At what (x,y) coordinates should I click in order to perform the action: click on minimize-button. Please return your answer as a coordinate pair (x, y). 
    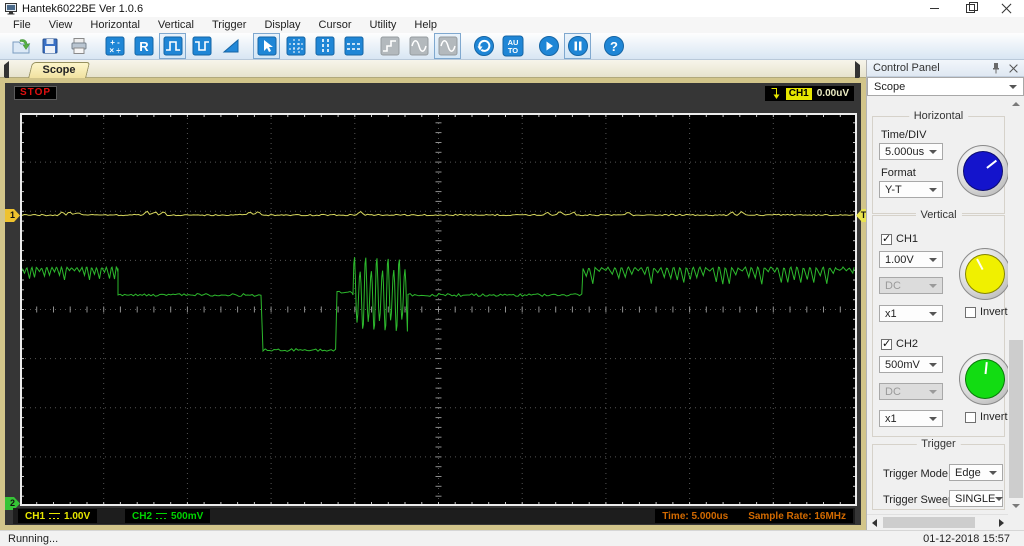
    Looking at the image, I should click on (934, 8).